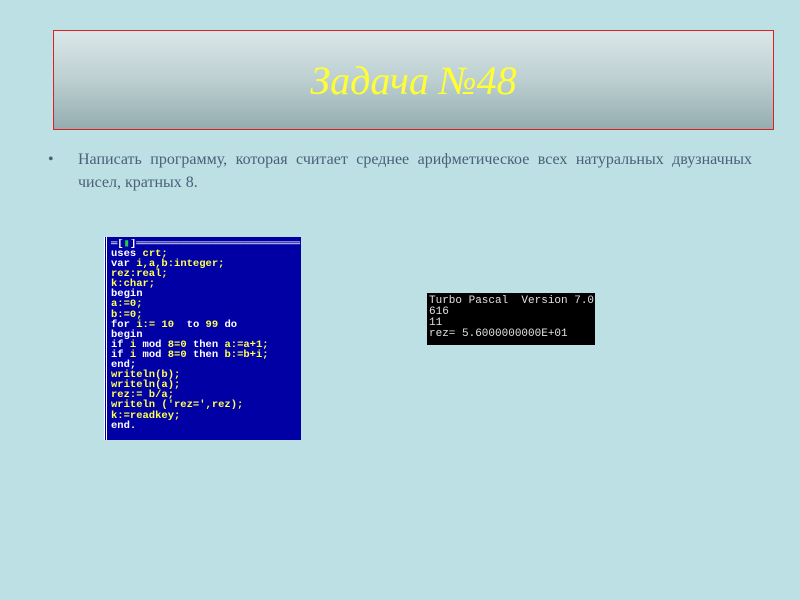 The image size is (800, 600). Describe the element at coordinates (439, 312) in the screenshot. I see `console-line: 616` at that location.